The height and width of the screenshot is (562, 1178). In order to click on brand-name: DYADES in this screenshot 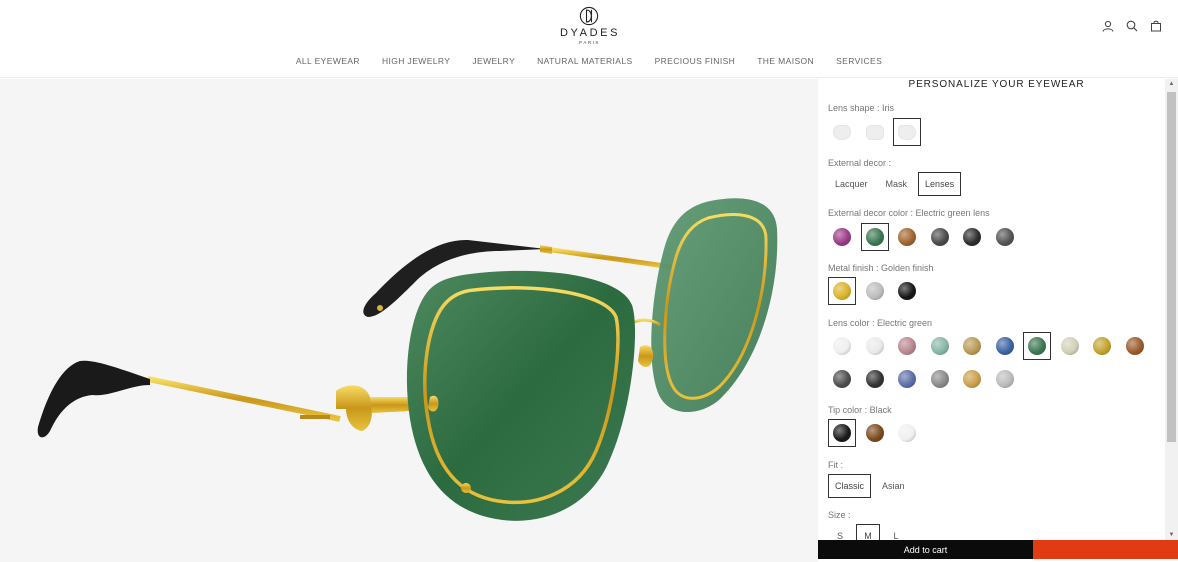, I will do `click(590, 33)`.